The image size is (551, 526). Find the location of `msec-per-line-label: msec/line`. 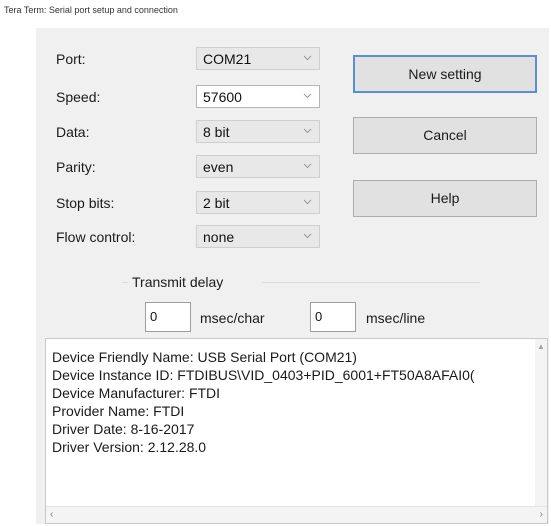

msec-per-line-label: msec/line is located at coordinates (396, 318).